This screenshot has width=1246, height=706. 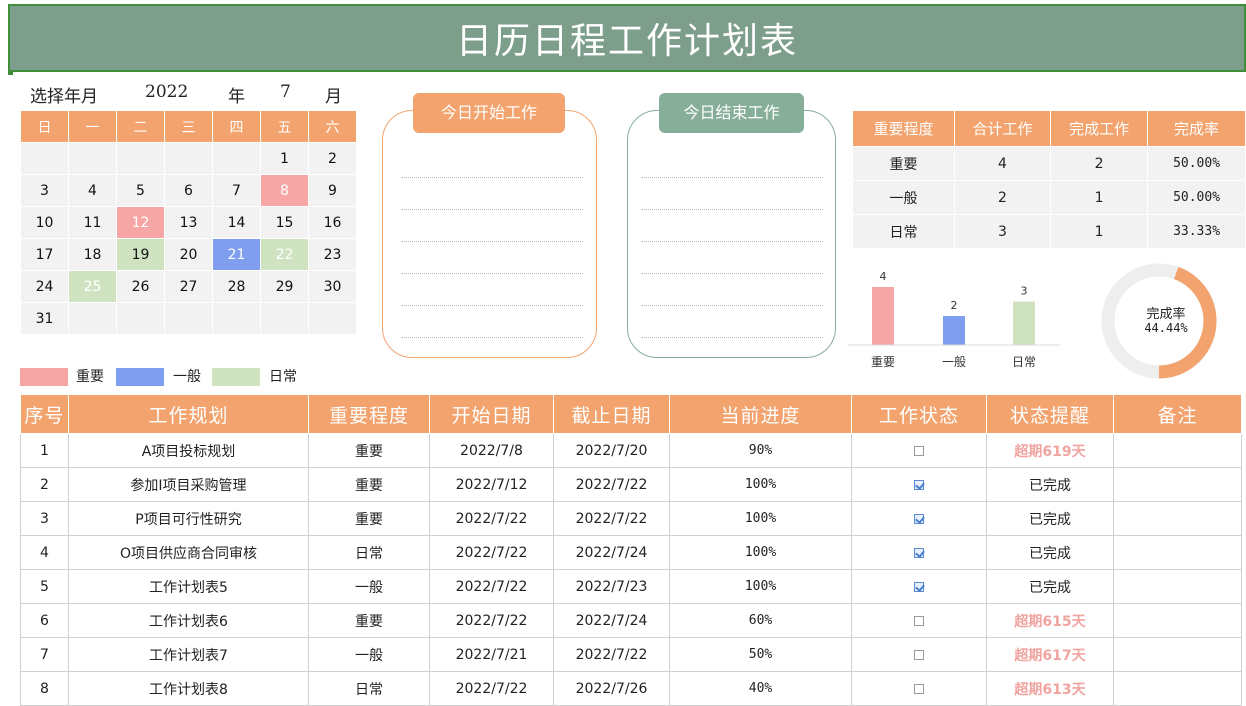 I want to click on stats-cell: 33.33%, so click(x=1196, y=231).